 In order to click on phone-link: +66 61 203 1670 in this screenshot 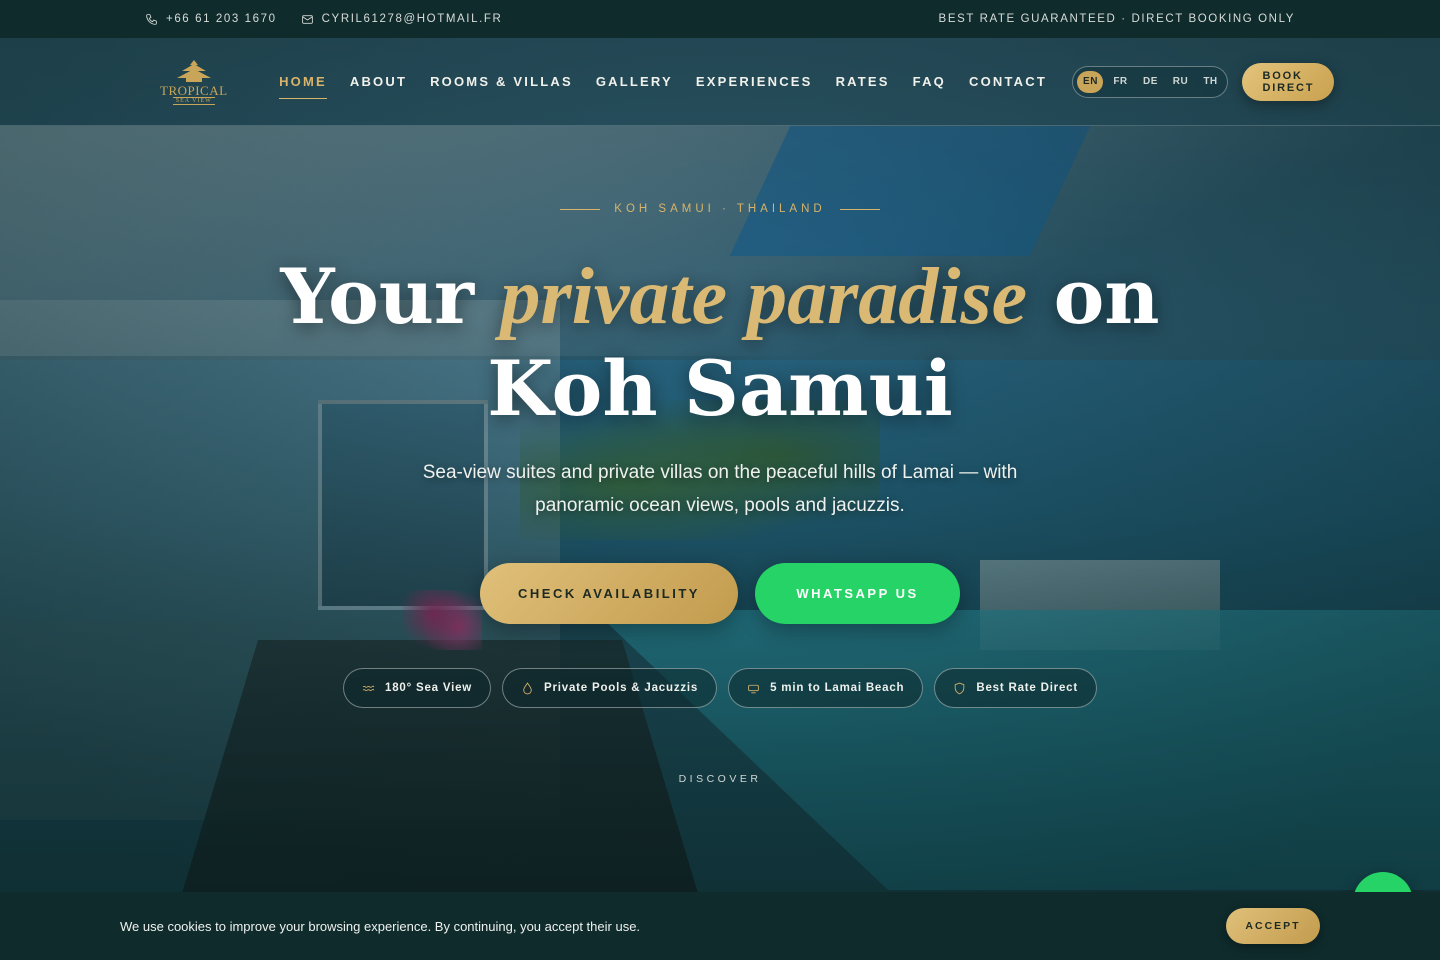, I will do `click(211, 19)`.